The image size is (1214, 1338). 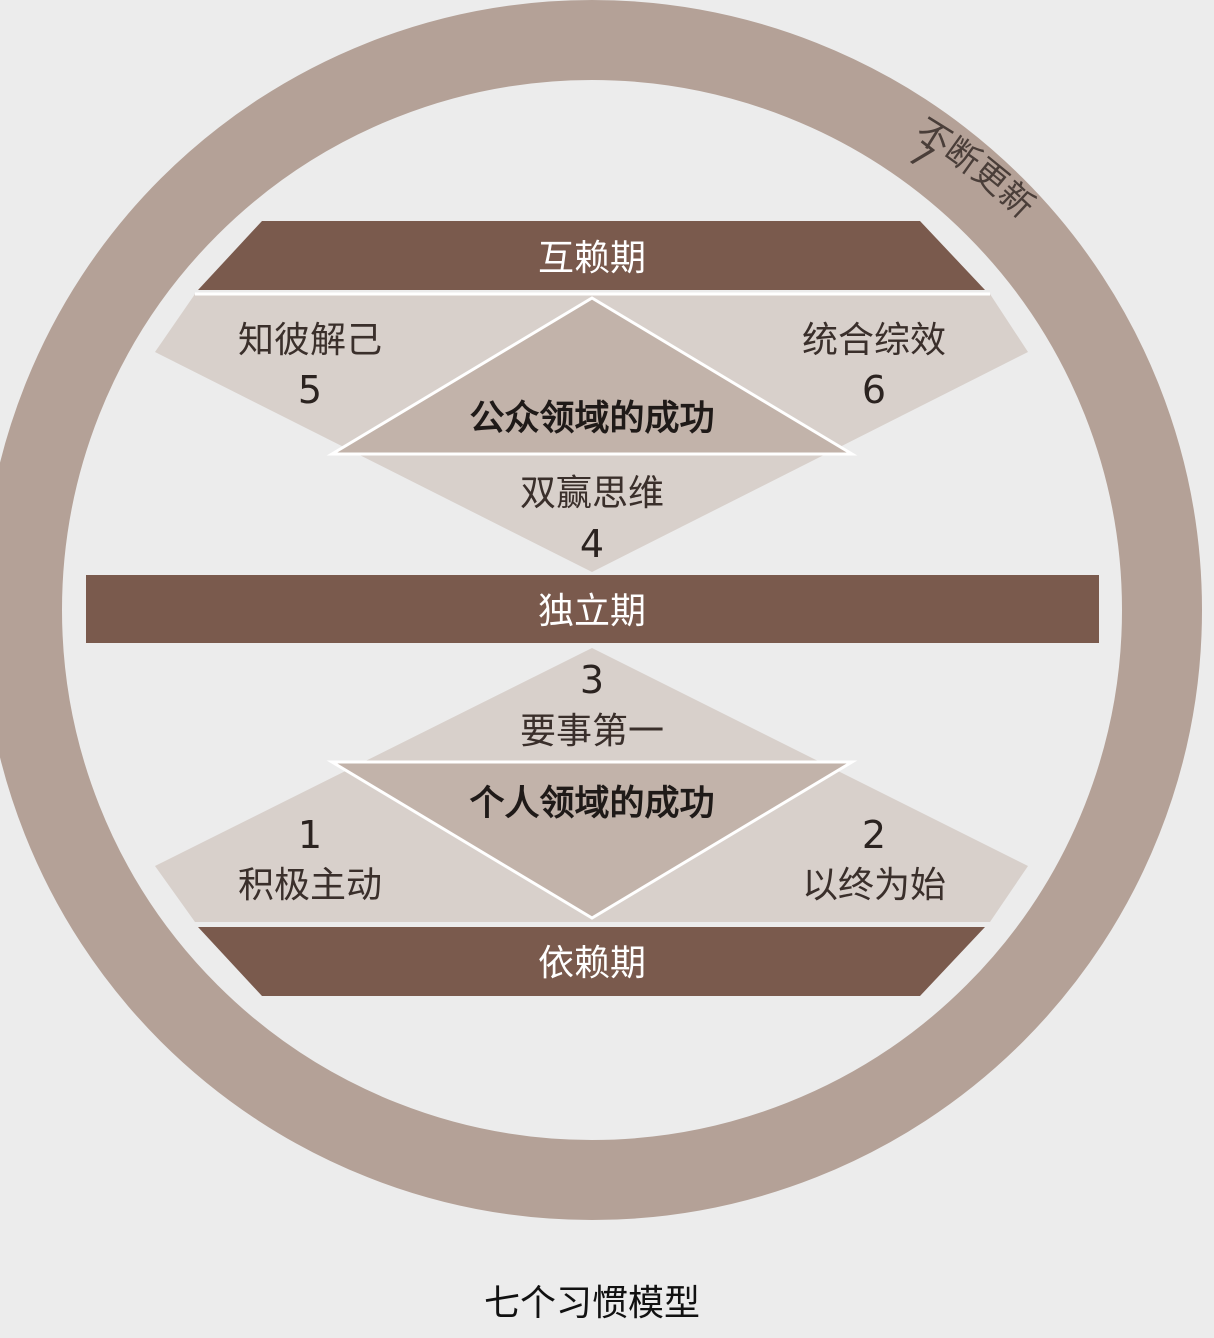 I want to click on habit-1-number: 1, so click(x=310, y=835).